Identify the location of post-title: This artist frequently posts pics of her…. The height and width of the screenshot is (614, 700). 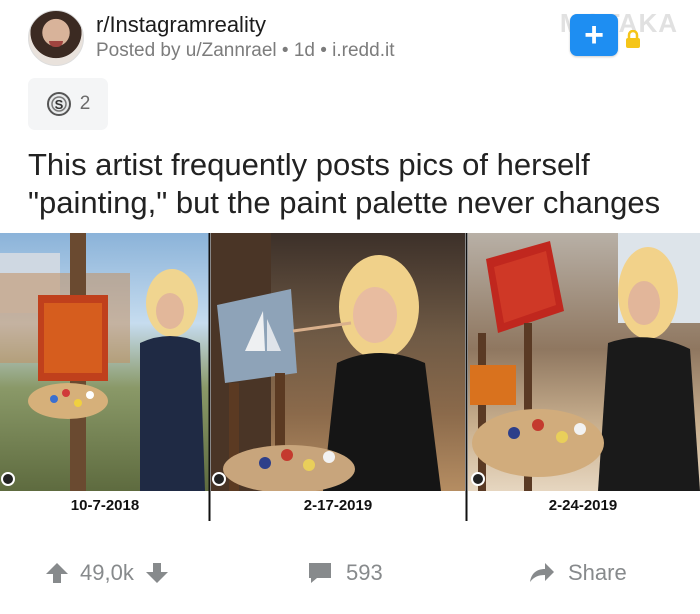
(358, 184).